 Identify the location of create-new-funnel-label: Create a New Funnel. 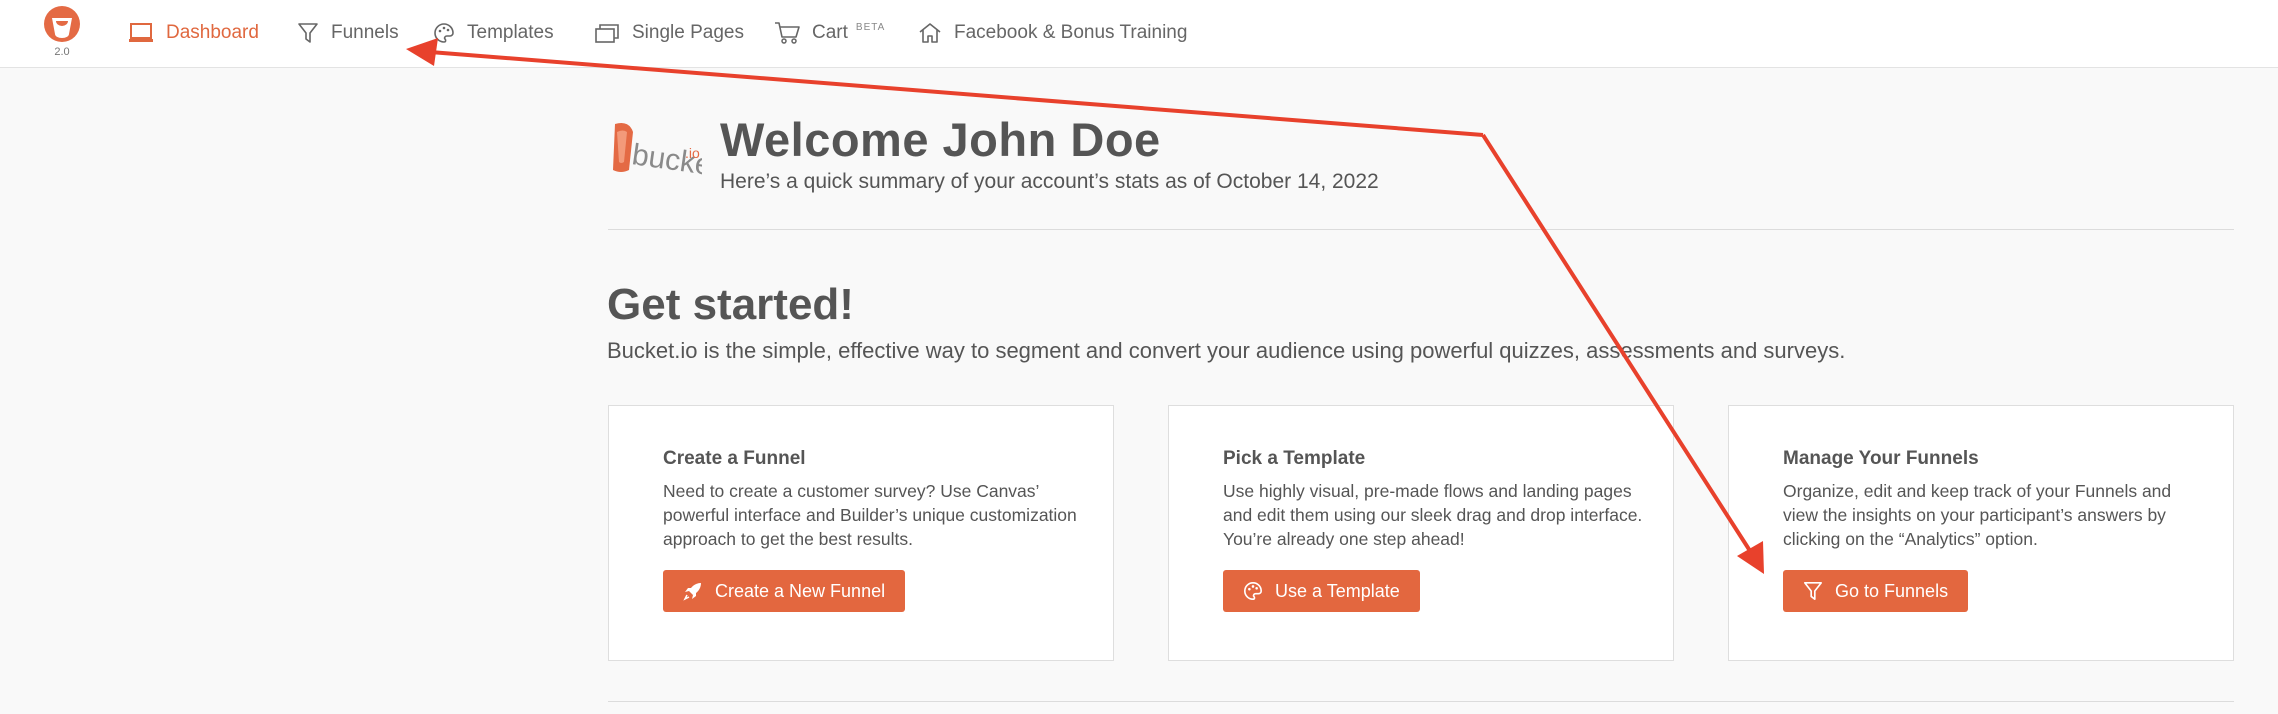
(800, 590).